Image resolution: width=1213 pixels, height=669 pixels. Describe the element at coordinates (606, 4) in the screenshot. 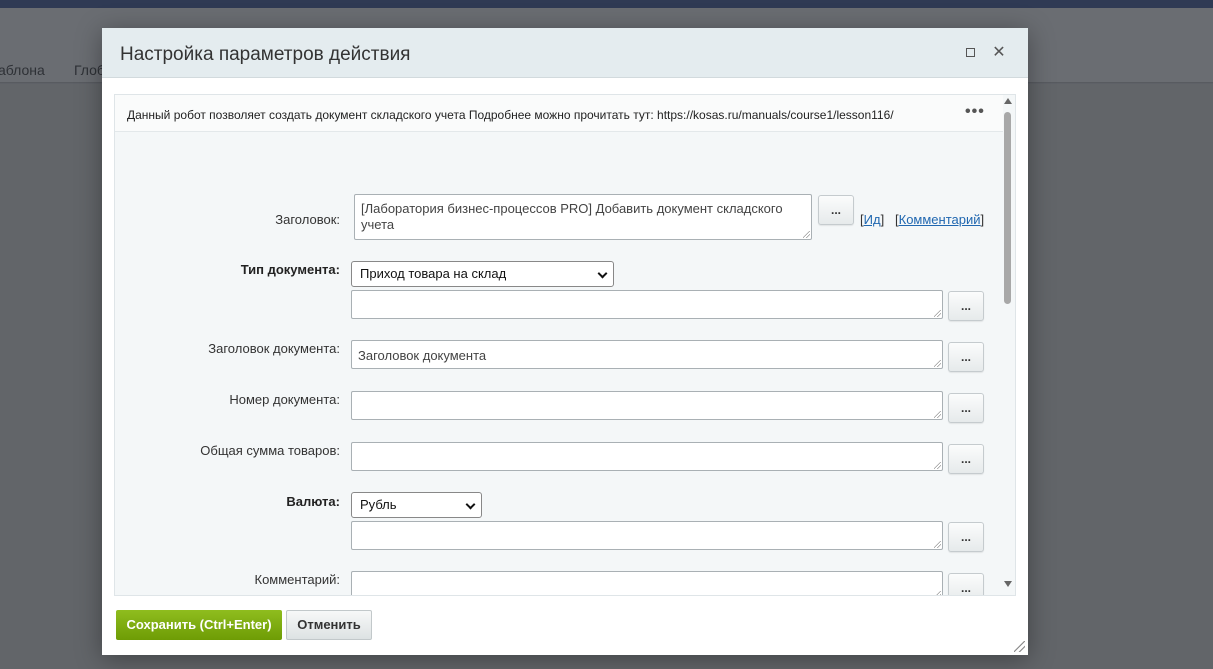

I see `background-topbar` at that location.